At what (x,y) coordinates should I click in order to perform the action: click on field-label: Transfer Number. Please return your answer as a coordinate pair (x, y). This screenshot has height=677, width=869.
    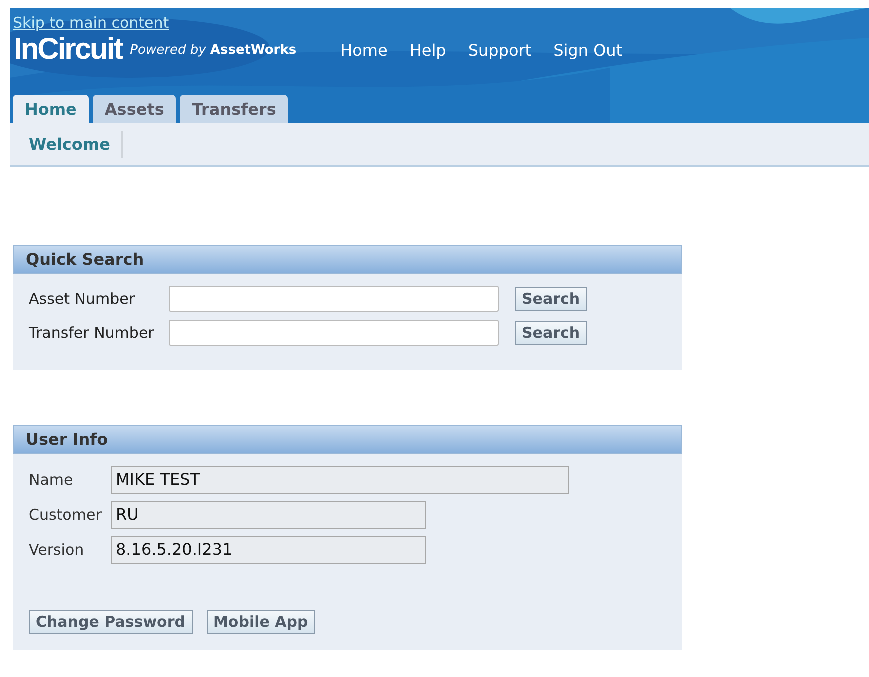
    Looking at the image, I should click on (92, 333).